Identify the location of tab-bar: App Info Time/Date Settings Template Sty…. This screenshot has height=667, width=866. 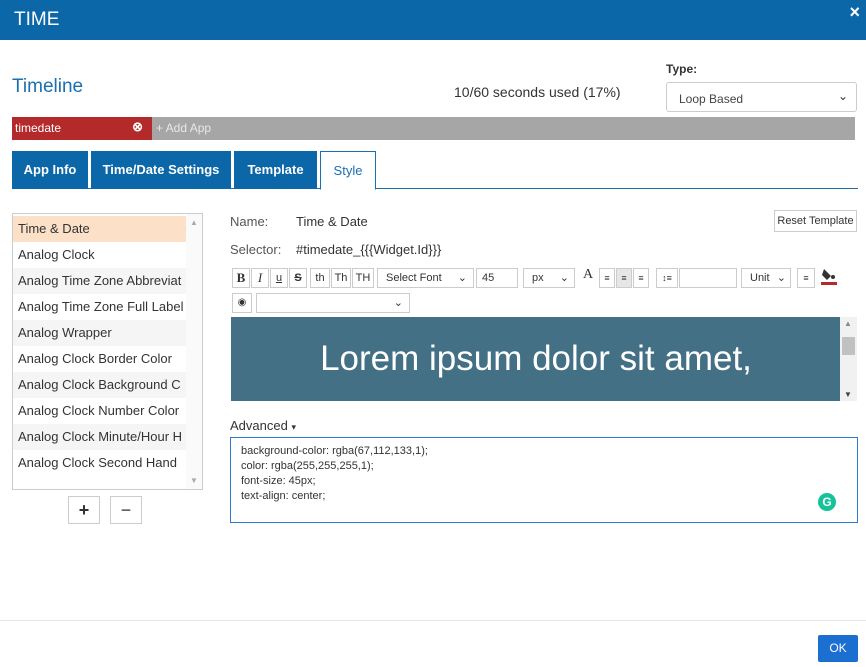
(435, 170).